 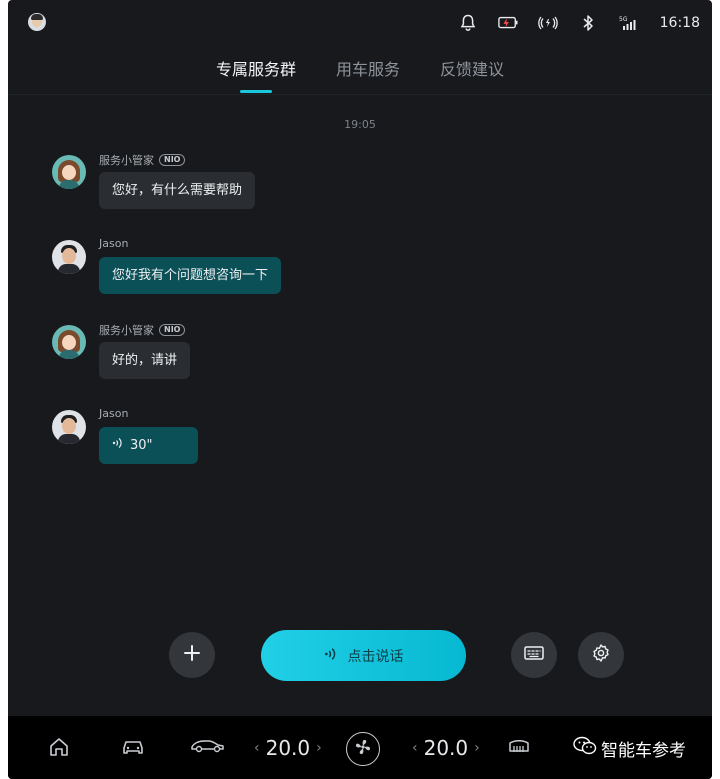 I want to click on svg-text: 5G, so click(x=623, y=19).